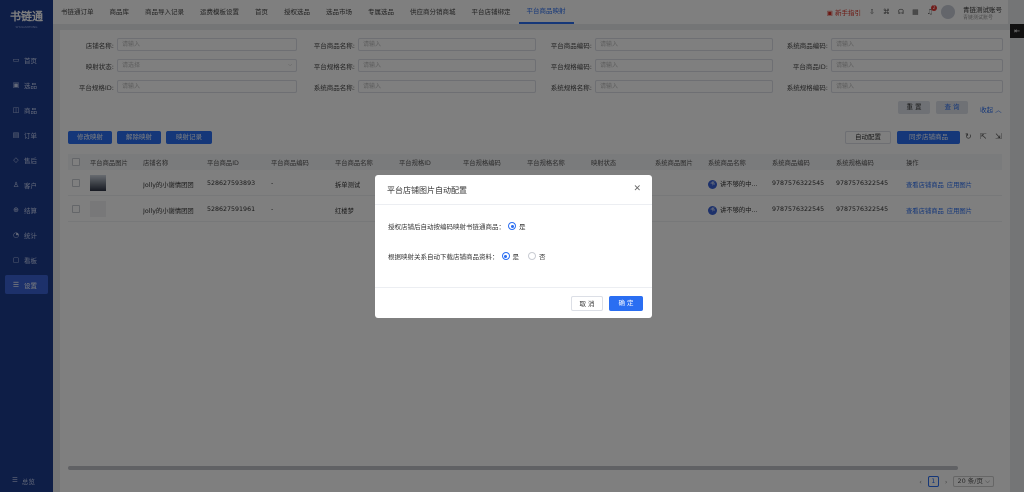  What do you see at coordinates (427, 190) in the screenshot?
I see `dialog-title: 平台店铺图片自动配置` at bounding box center [427, 190].